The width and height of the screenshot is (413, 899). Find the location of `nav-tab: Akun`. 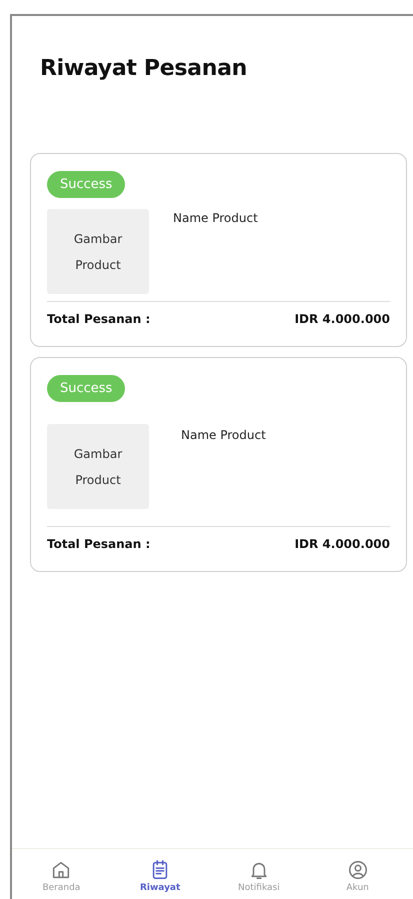

nav-tab: Akun is located at coordinates (357, 876).